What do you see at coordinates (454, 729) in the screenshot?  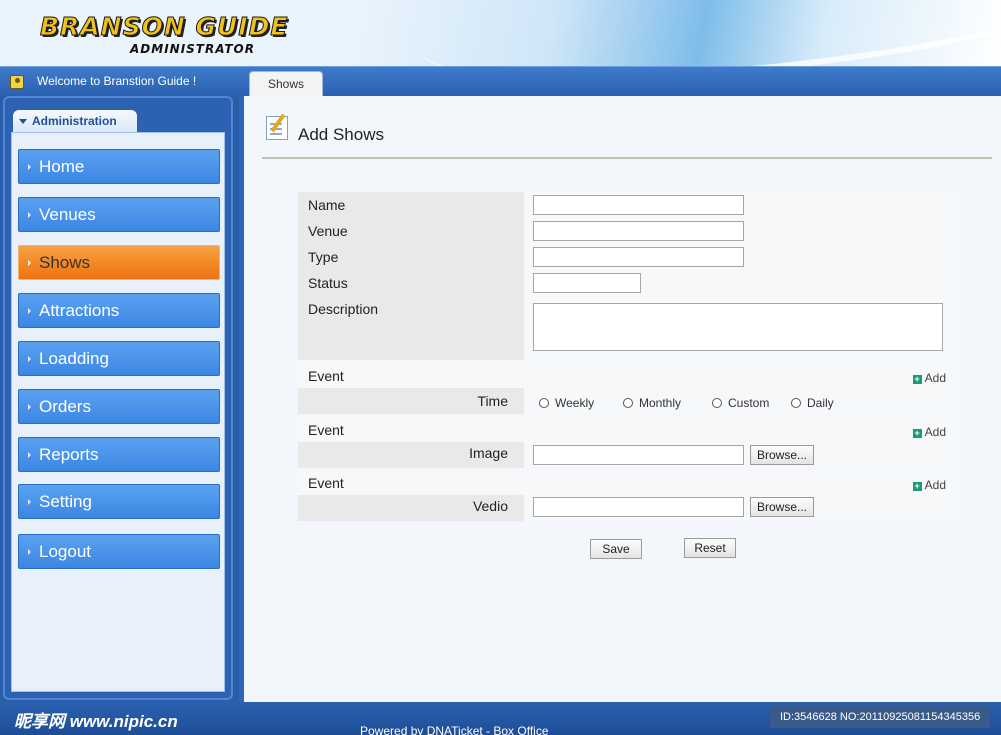 I see `footer-credit: Powered by DNATicket - Box Office` at bounding box center [454, 729].